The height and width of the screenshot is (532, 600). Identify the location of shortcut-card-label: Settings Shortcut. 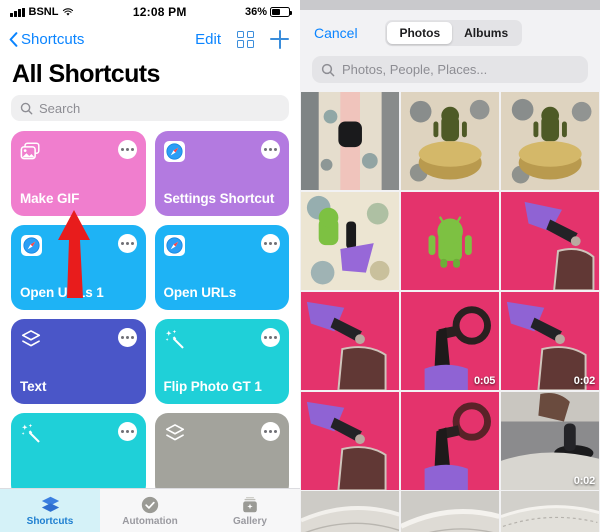
(219, 199).